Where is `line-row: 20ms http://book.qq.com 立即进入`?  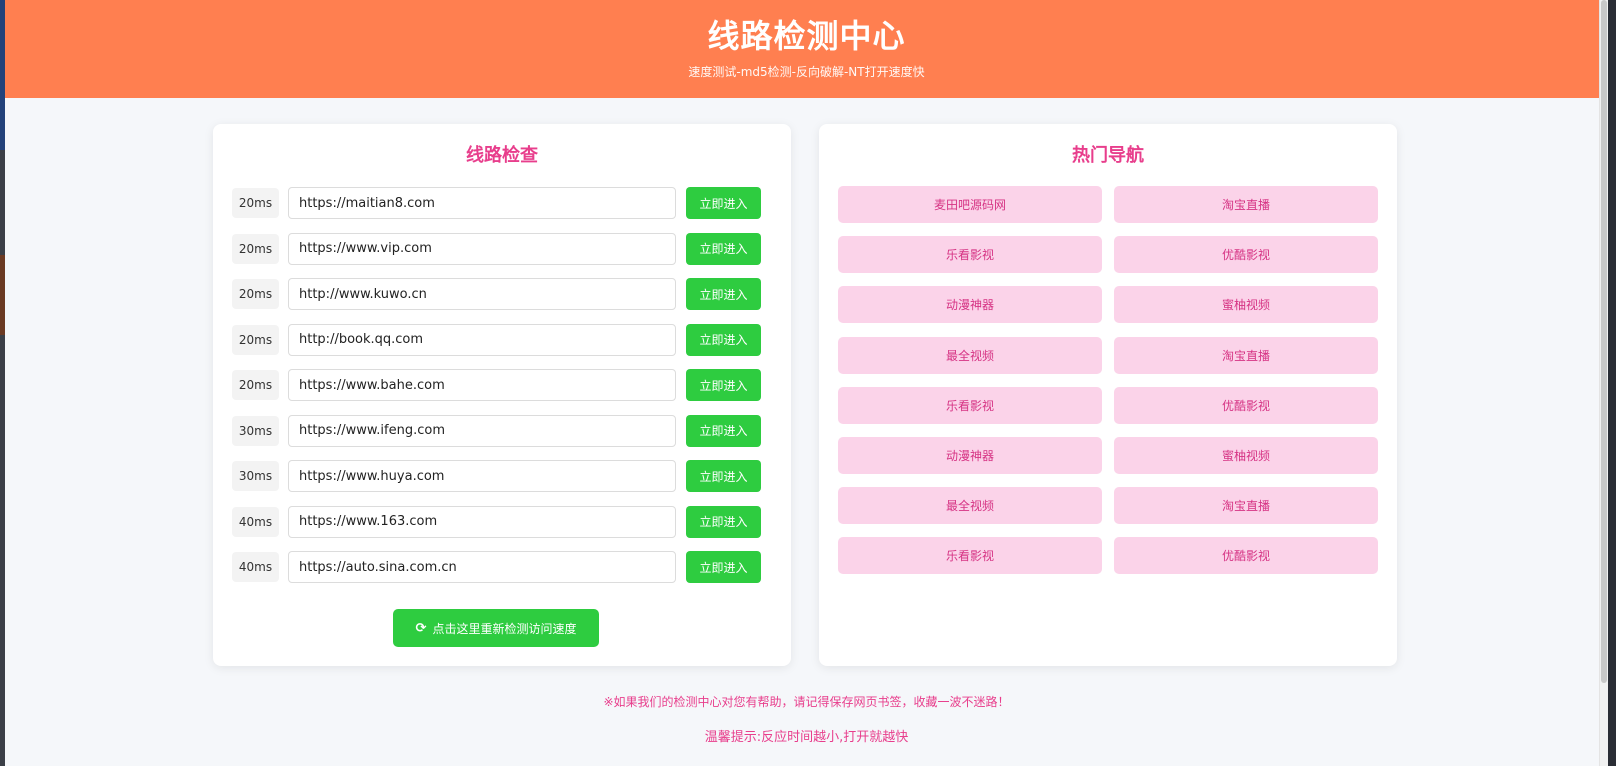 line-row: 20ms http://book.qq.com 立即进入 is located at coordinates (502, 340).